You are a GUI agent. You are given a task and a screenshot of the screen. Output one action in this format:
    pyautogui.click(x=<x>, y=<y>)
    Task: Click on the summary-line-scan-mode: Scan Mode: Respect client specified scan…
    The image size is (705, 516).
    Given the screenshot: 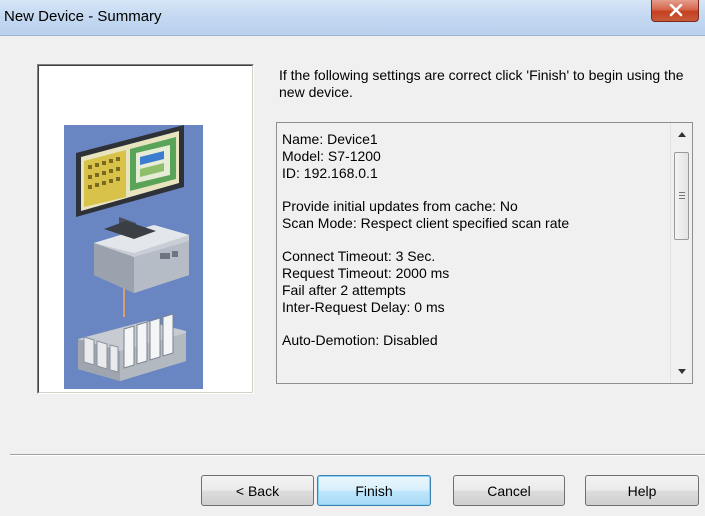 What is the action you would take?
    pyautogui.click(x=426, y=223)
    